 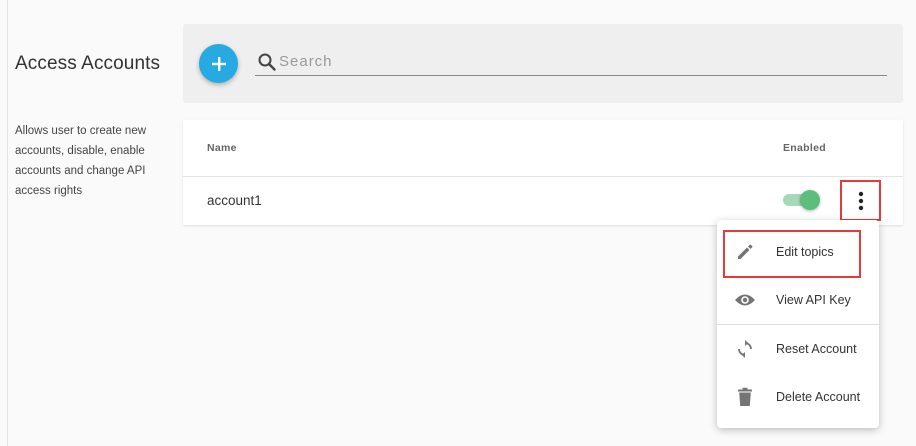 What do you see at coordinates (810, 200) in the screenshot?
I see `toggle-thumb` at bounding box center [810, 200].